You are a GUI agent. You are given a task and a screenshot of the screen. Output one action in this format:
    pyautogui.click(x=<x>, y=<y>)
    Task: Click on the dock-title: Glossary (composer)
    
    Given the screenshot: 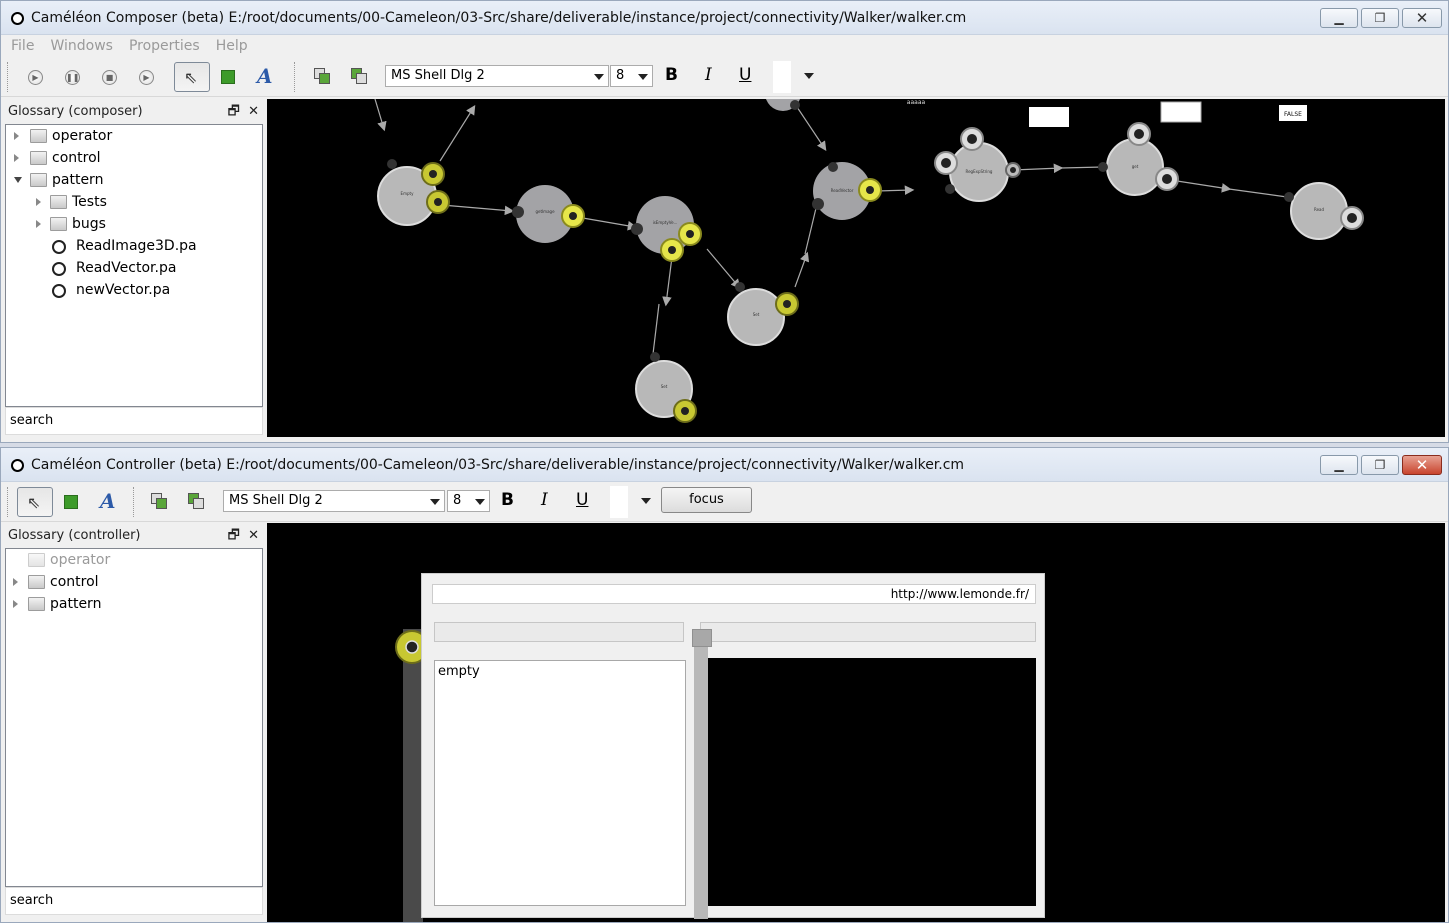 What is the action you would take?
    pyautogui.click(x=75, y=111)
    